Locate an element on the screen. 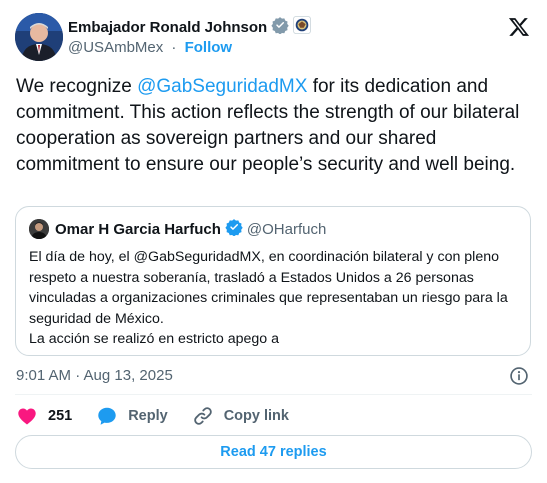 The height and width of the screenshot is (483, 547). author-name-row: Embajador Ronald Johnson is located at coordinates (190, 27).